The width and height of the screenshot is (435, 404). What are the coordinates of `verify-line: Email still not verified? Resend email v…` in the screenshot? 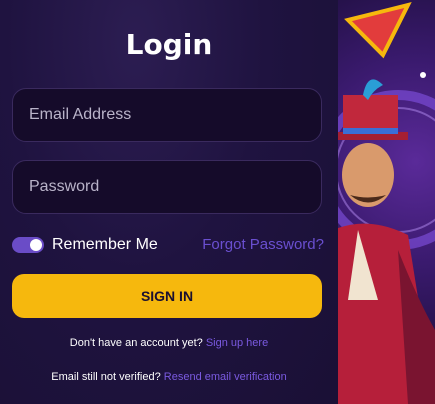 It's located at (169, 377).